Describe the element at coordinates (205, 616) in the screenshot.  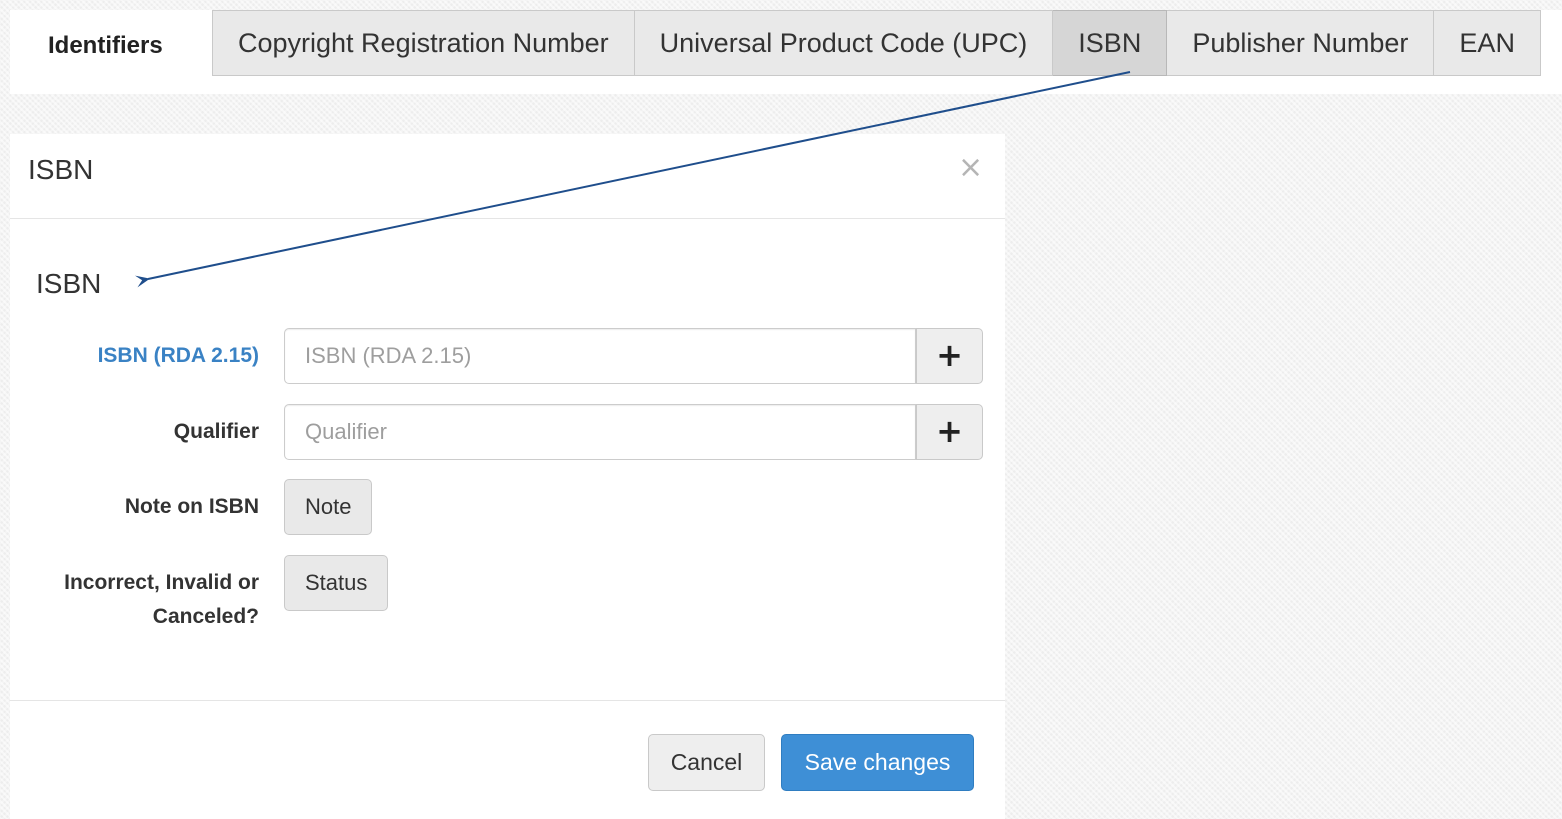
I see `status-label-line2: Canceled?` at that location.